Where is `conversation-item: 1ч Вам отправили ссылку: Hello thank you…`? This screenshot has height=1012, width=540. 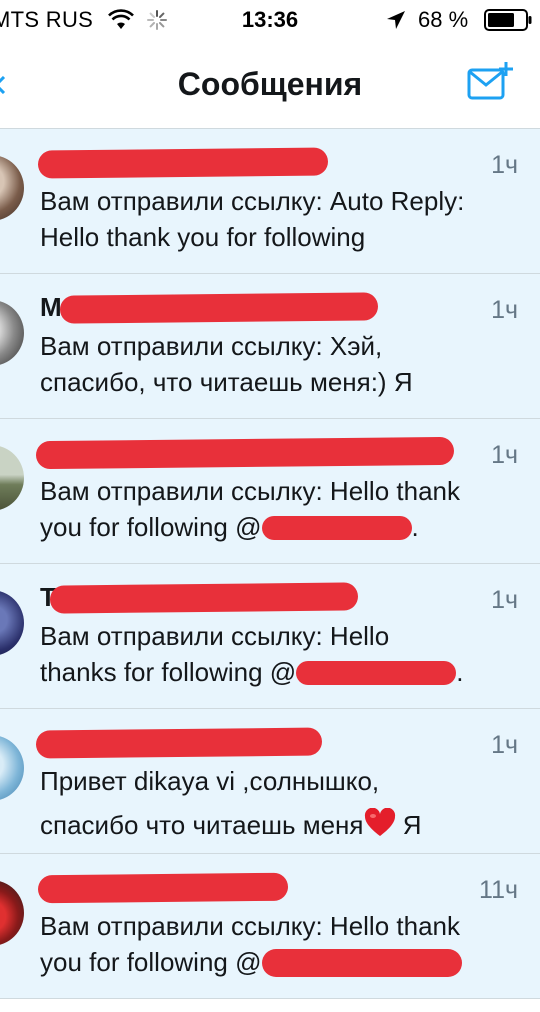
conversation-item: 1ч Вам отправили ссылку: Hello thank you… is located at coordinates (270, 491).